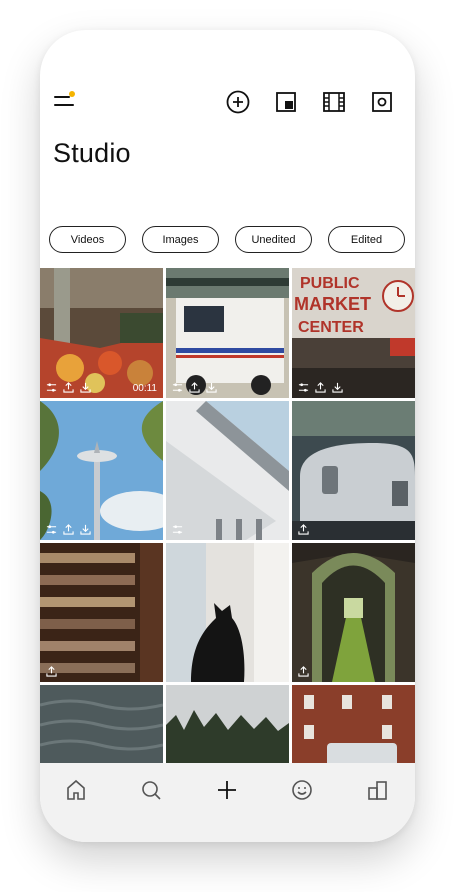  Describe the element at coordinates (101, 726) in the screenshot. I see `media-tile-water` at that location.